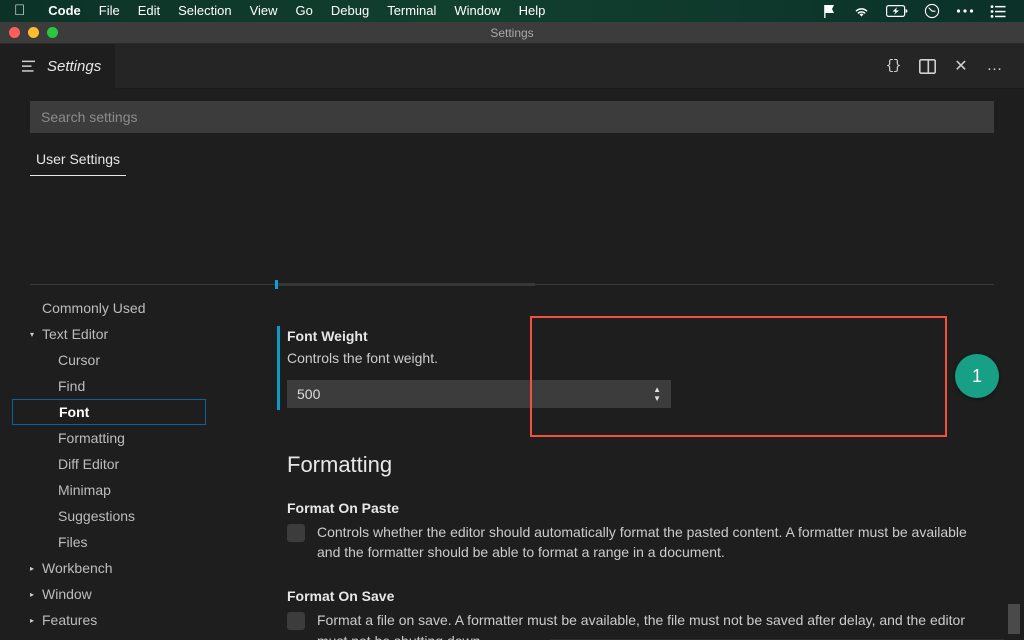 The width and height of the screenshot is (1024, 640). What do you see at coordinates (109, 412) in the screenshot?
I see `toc-item-font: Font` at bounding box center [109, 412].